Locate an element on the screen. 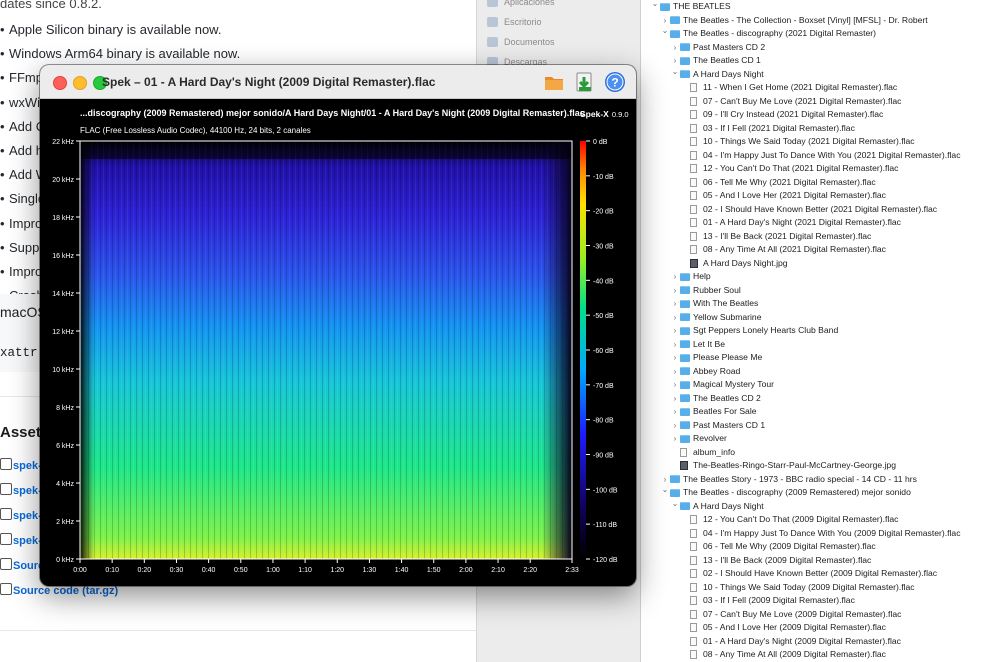 The width and height of the screenshot is (1000, 662). item-label: Abbey Road is located at coordinates (717, 370).